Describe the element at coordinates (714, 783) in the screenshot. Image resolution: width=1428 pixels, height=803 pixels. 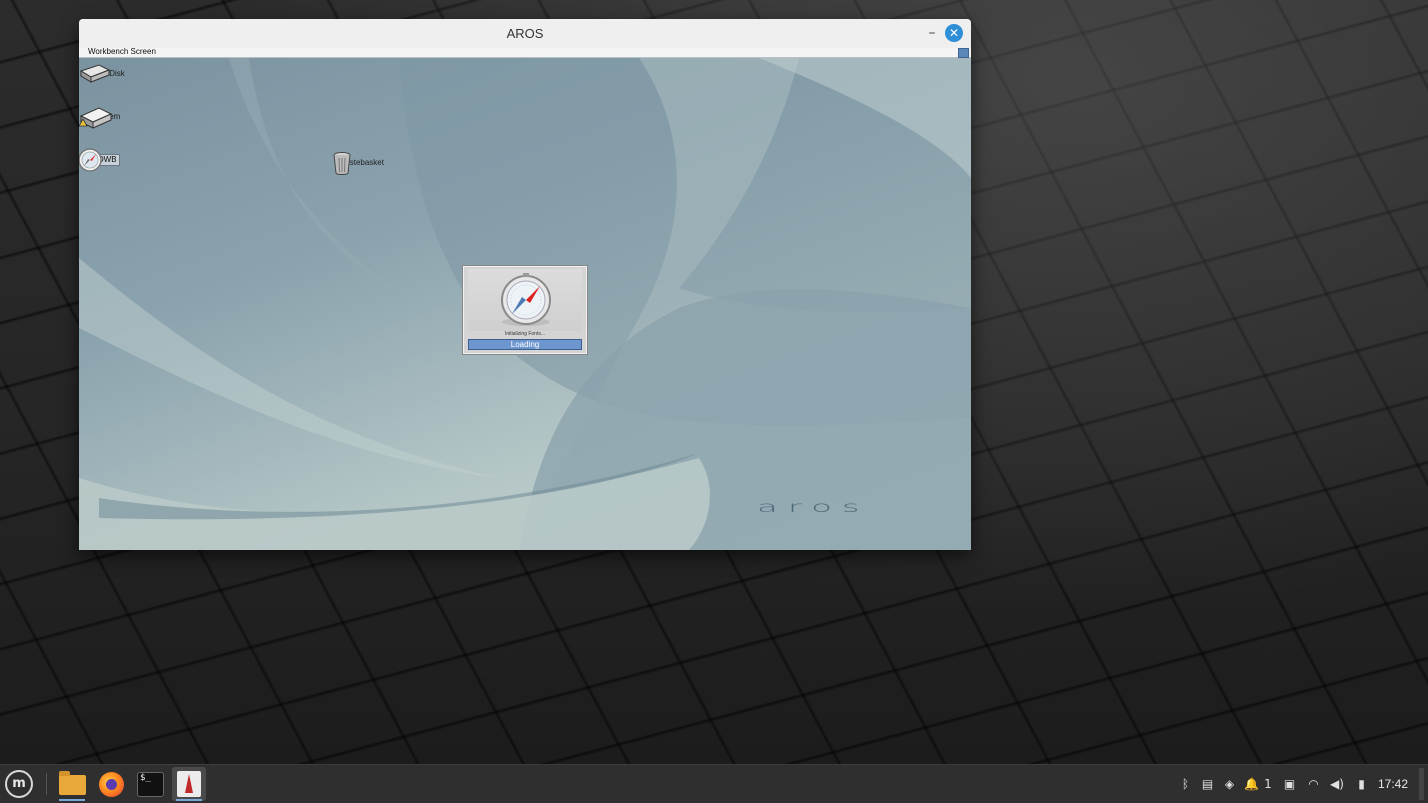
I see `taskbar: m $_ ᛒ ▤ ◈ 🔔 1 ▣ ◠ ◀) ▮ 17:42` at that location.